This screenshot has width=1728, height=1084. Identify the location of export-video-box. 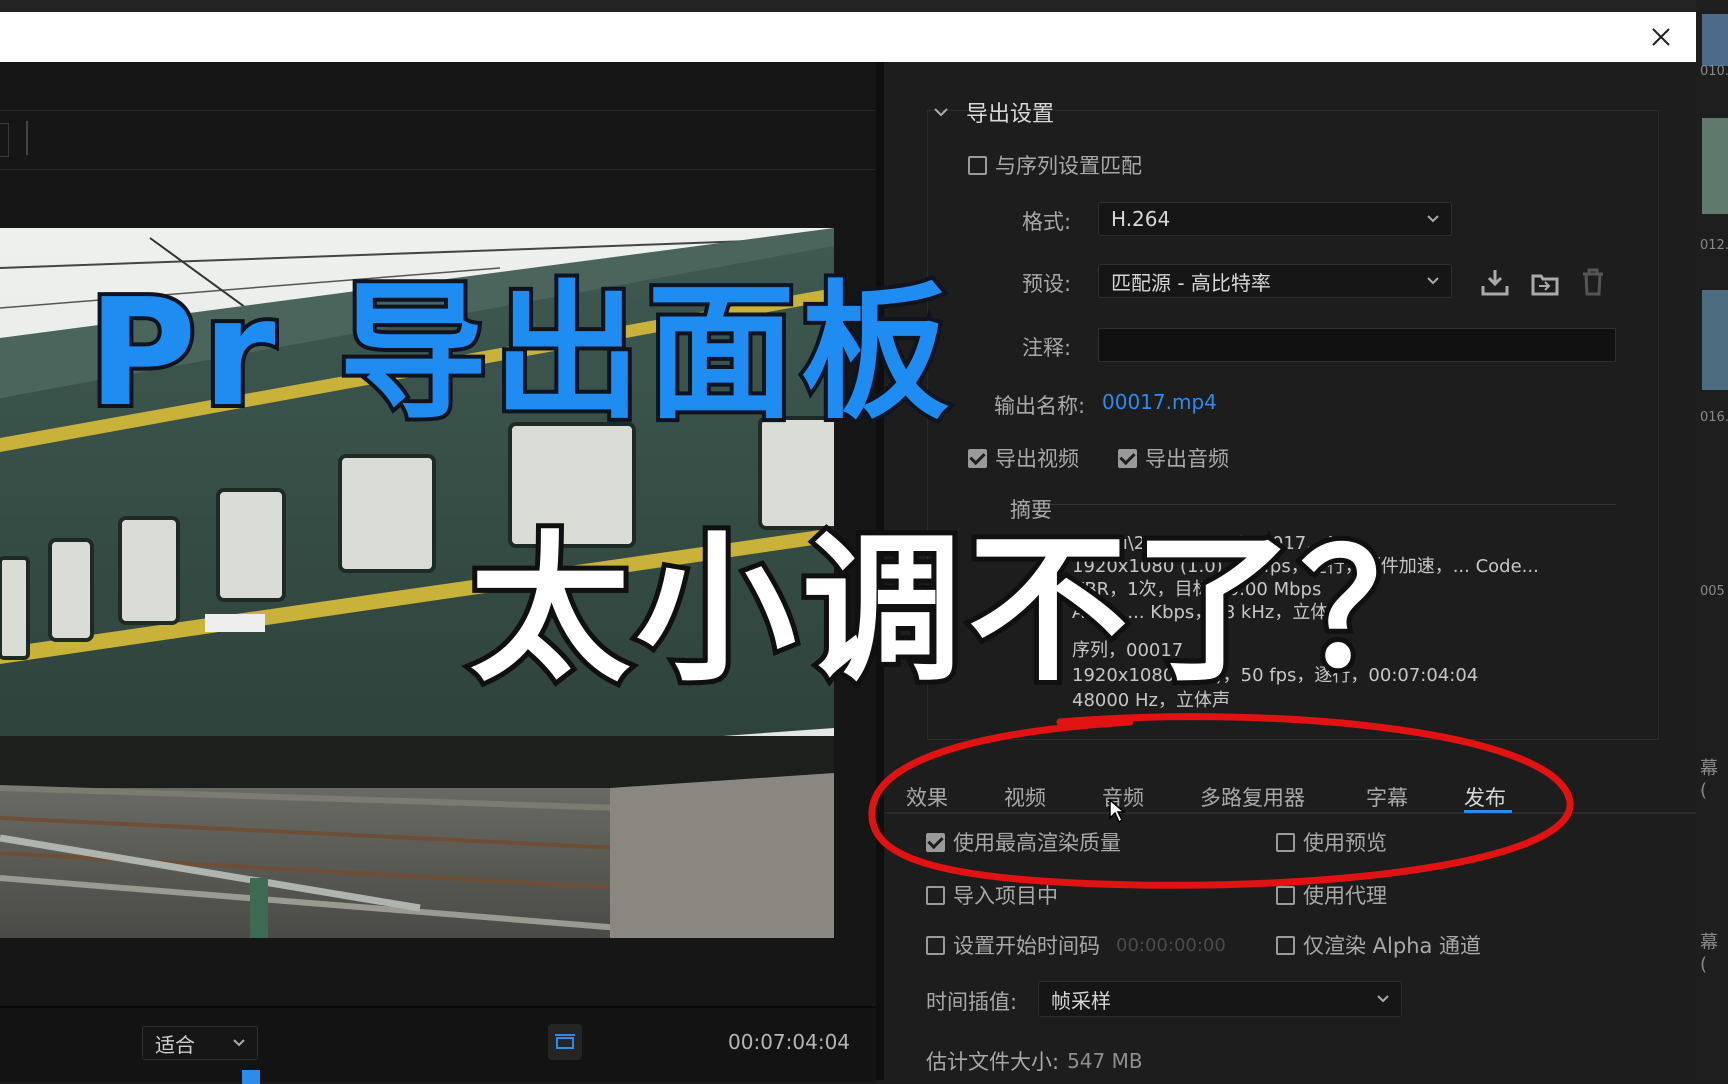
(977, 458).